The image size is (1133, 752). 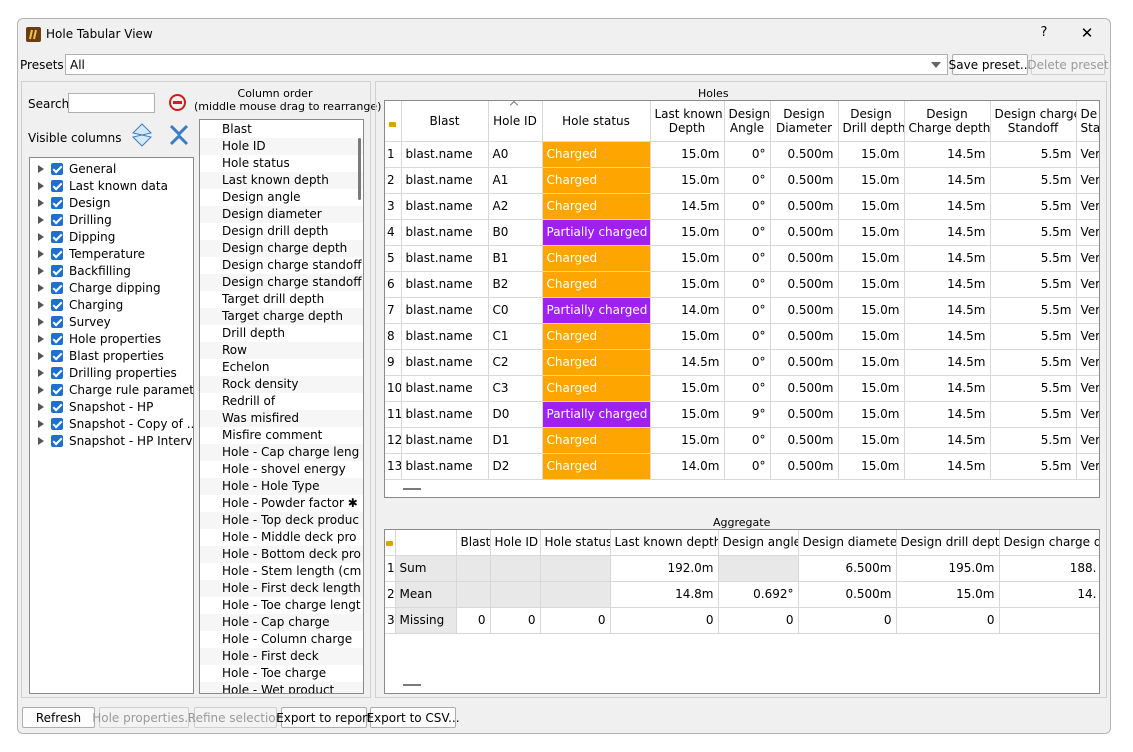 I want to click on row-number: 12, so click(x=393, y=440).